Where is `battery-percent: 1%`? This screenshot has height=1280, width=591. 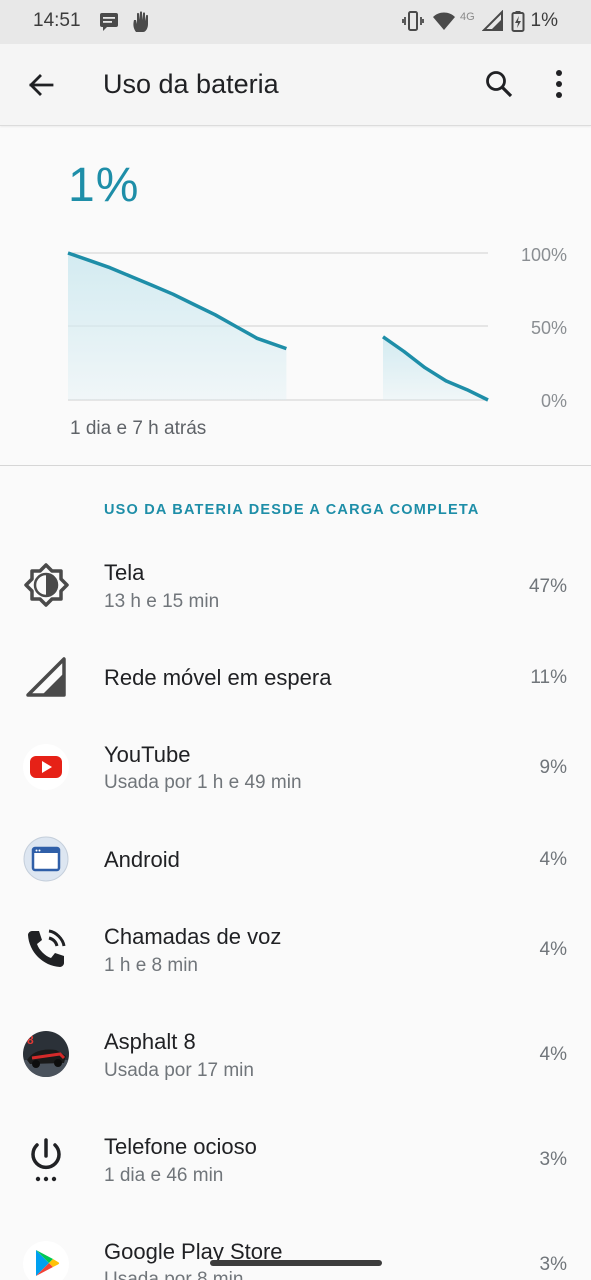 battery-percent: 1% is located at coordinates (544, 20).